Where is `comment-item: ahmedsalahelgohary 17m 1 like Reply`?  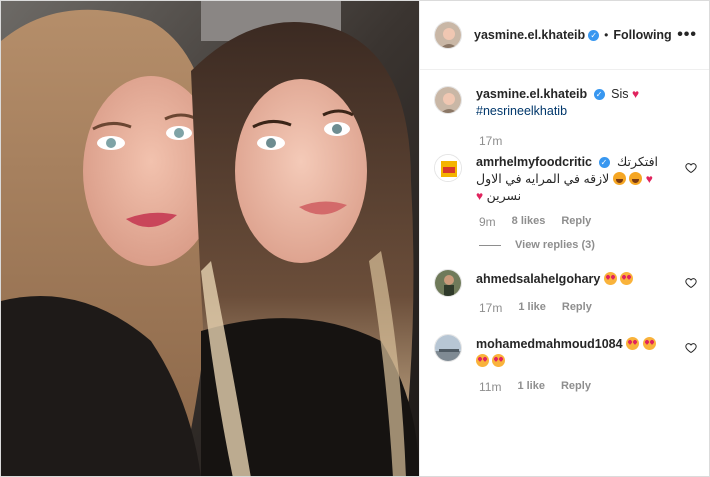 comment-item: ahmedsalahelgohary 17m 1 like Reply is located at coordinates (565, 292).